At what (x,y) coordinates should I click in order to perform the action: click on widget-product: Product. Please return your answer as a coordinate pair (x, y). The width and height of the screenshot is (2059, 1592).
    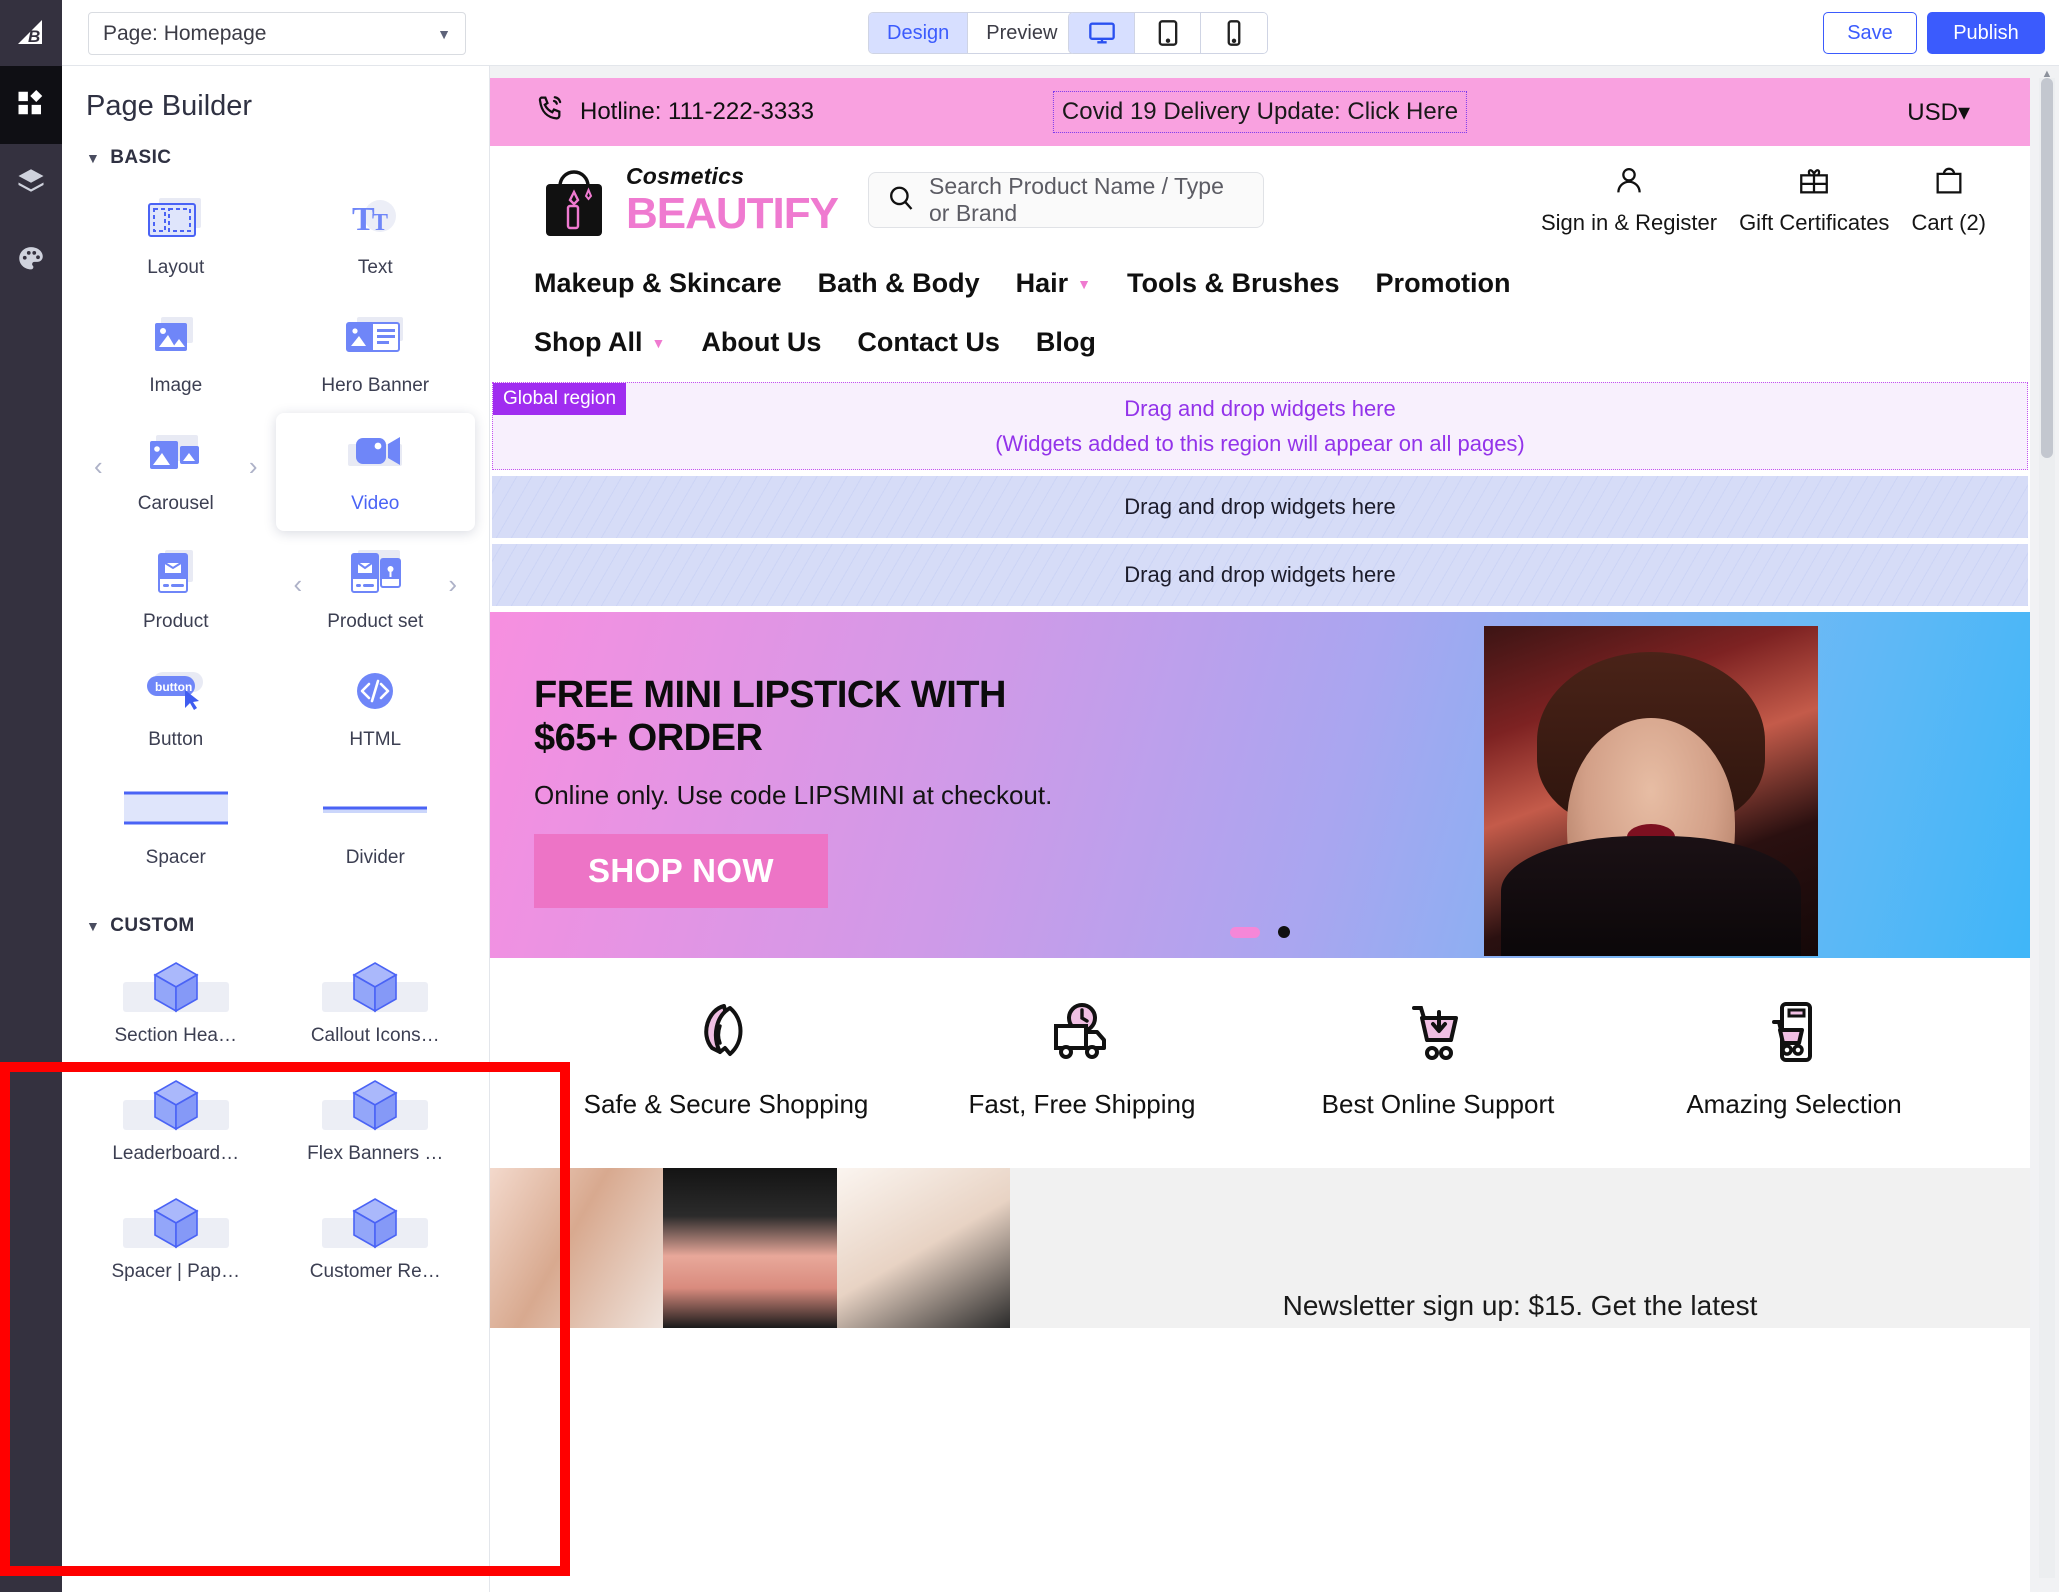
    Looking at the image, I should click on (176, 590).